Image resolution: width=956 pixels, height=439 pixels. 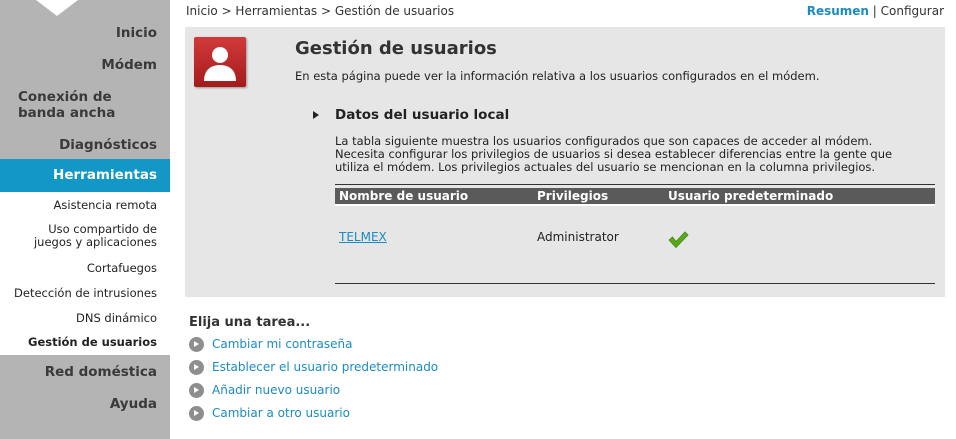 What do you see at coordinates (396, 48) in the screenshot?
I see `page-title: Gestión de usuarios` at bounding box center [396, 48].